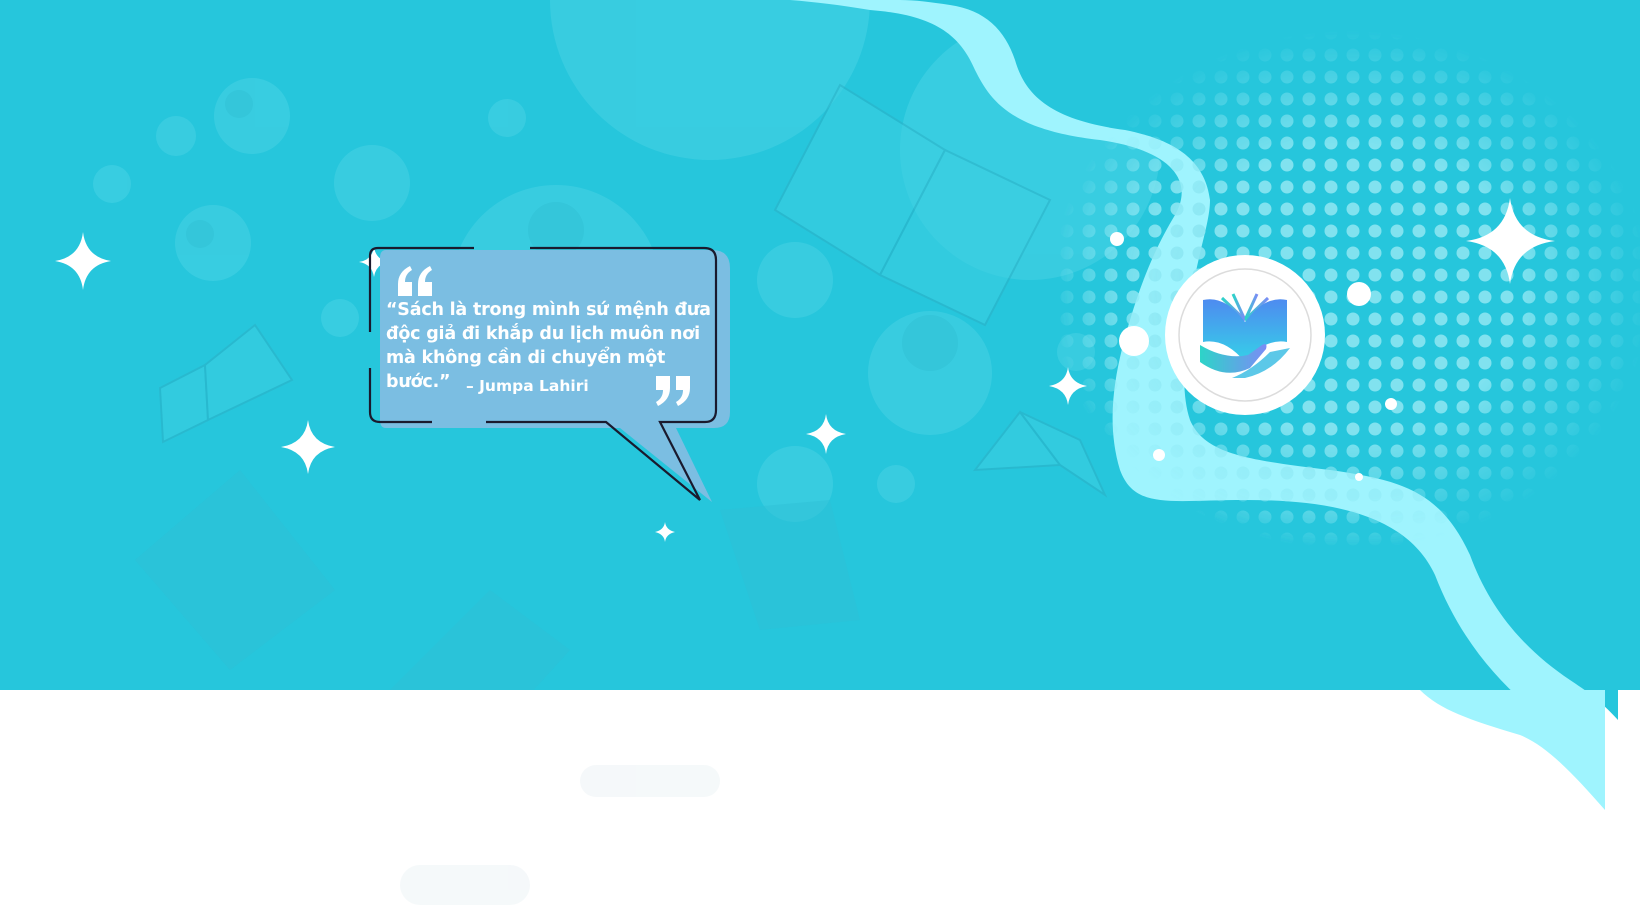 This screenshot has height=920, width=1640. Describe the element at coordinates (527, 386) in the screenshot. I see `quote-author: – Jumpa Lahiri` at that location.